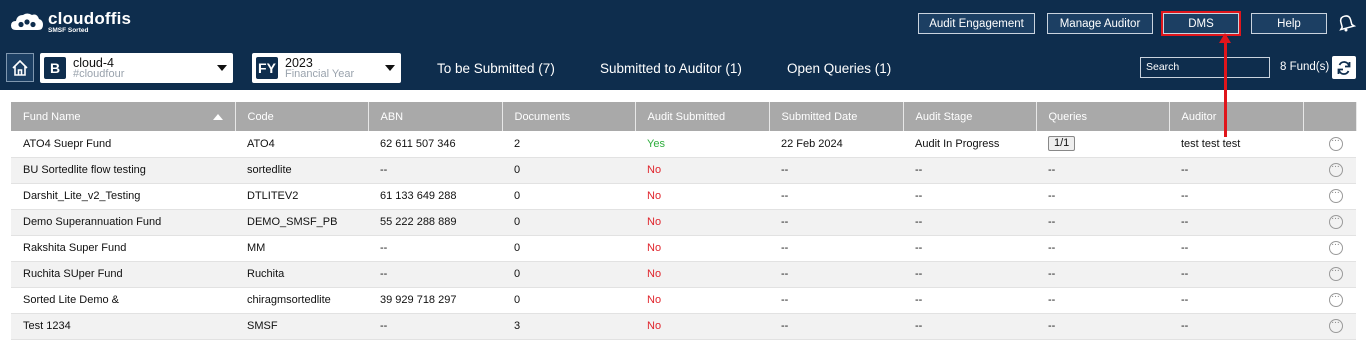 The width and height of the screenshot is (1366, 355). I want to click on logo-tagline: SMSF Sorted, so click(68, 30).